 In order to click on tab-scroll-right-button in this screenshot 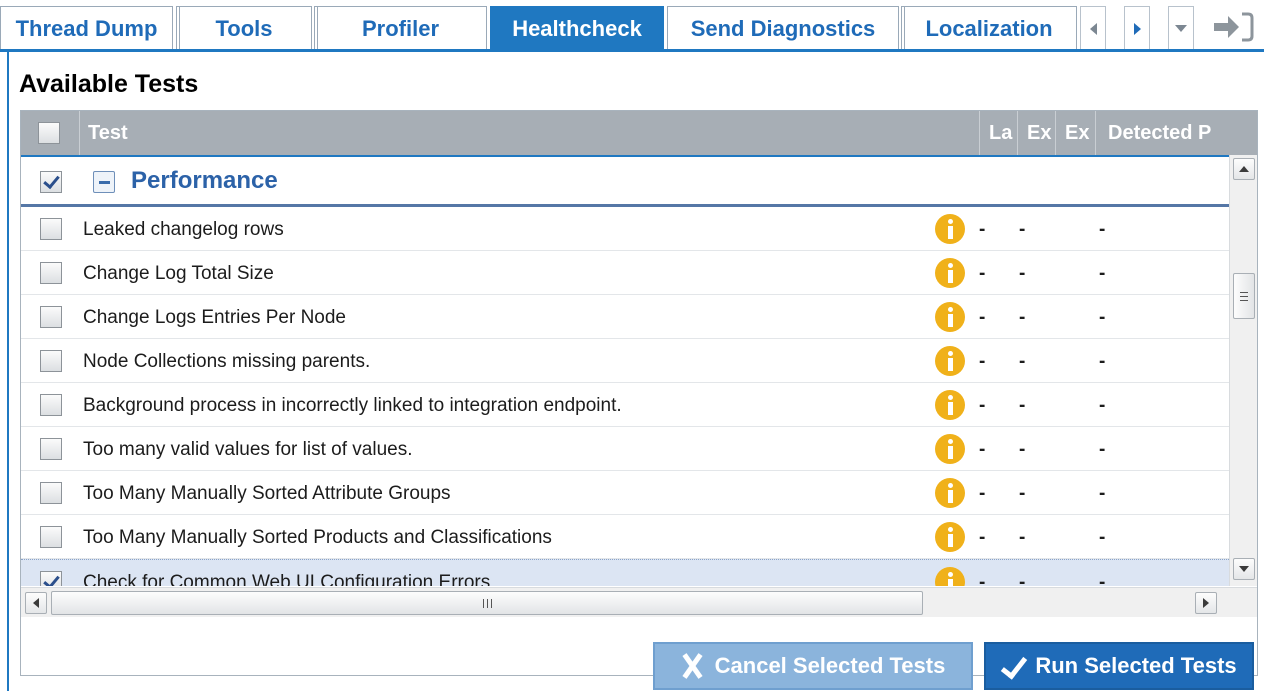, I will do `click(1137, 28)`.